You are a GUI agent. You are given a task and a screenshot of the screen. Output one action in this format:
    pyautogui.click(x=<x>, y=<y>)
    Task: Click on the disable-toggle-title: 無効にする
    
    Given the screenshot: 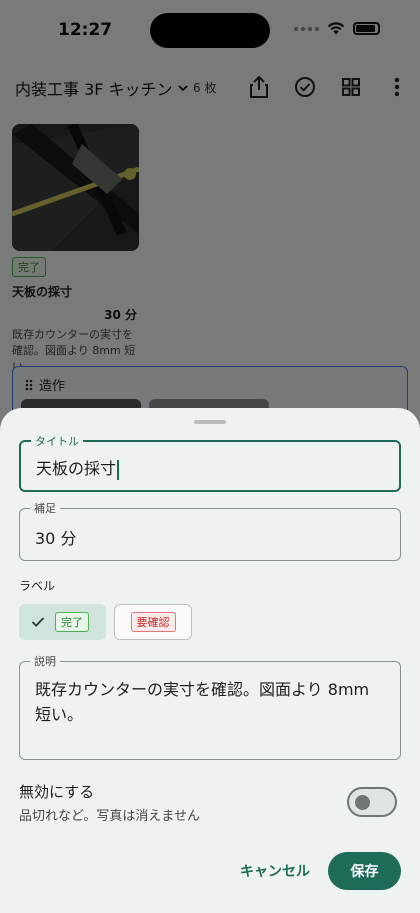 What is the action you would take?
    pyautogui.click(x=57, y=792)
    